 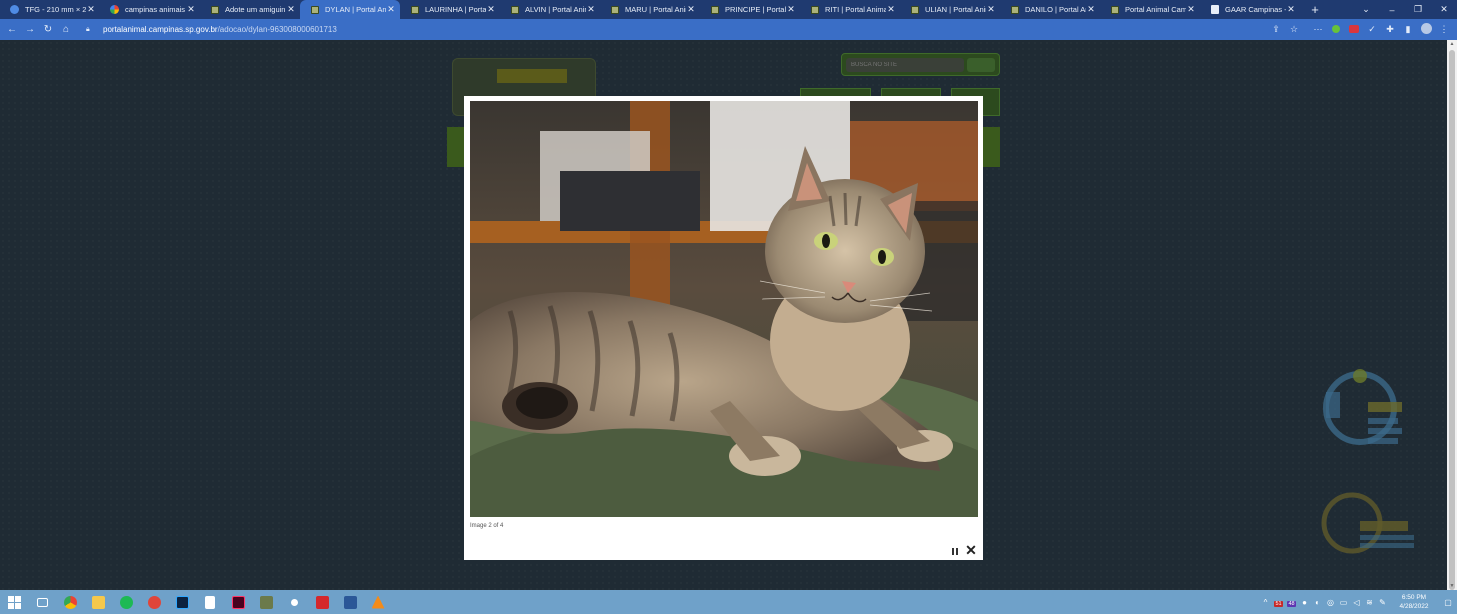 What do you see at coordinates (1452, 44) in the screenshot?
I see `scroll-up-icon: ▲` at bounding box center [1452, 44].